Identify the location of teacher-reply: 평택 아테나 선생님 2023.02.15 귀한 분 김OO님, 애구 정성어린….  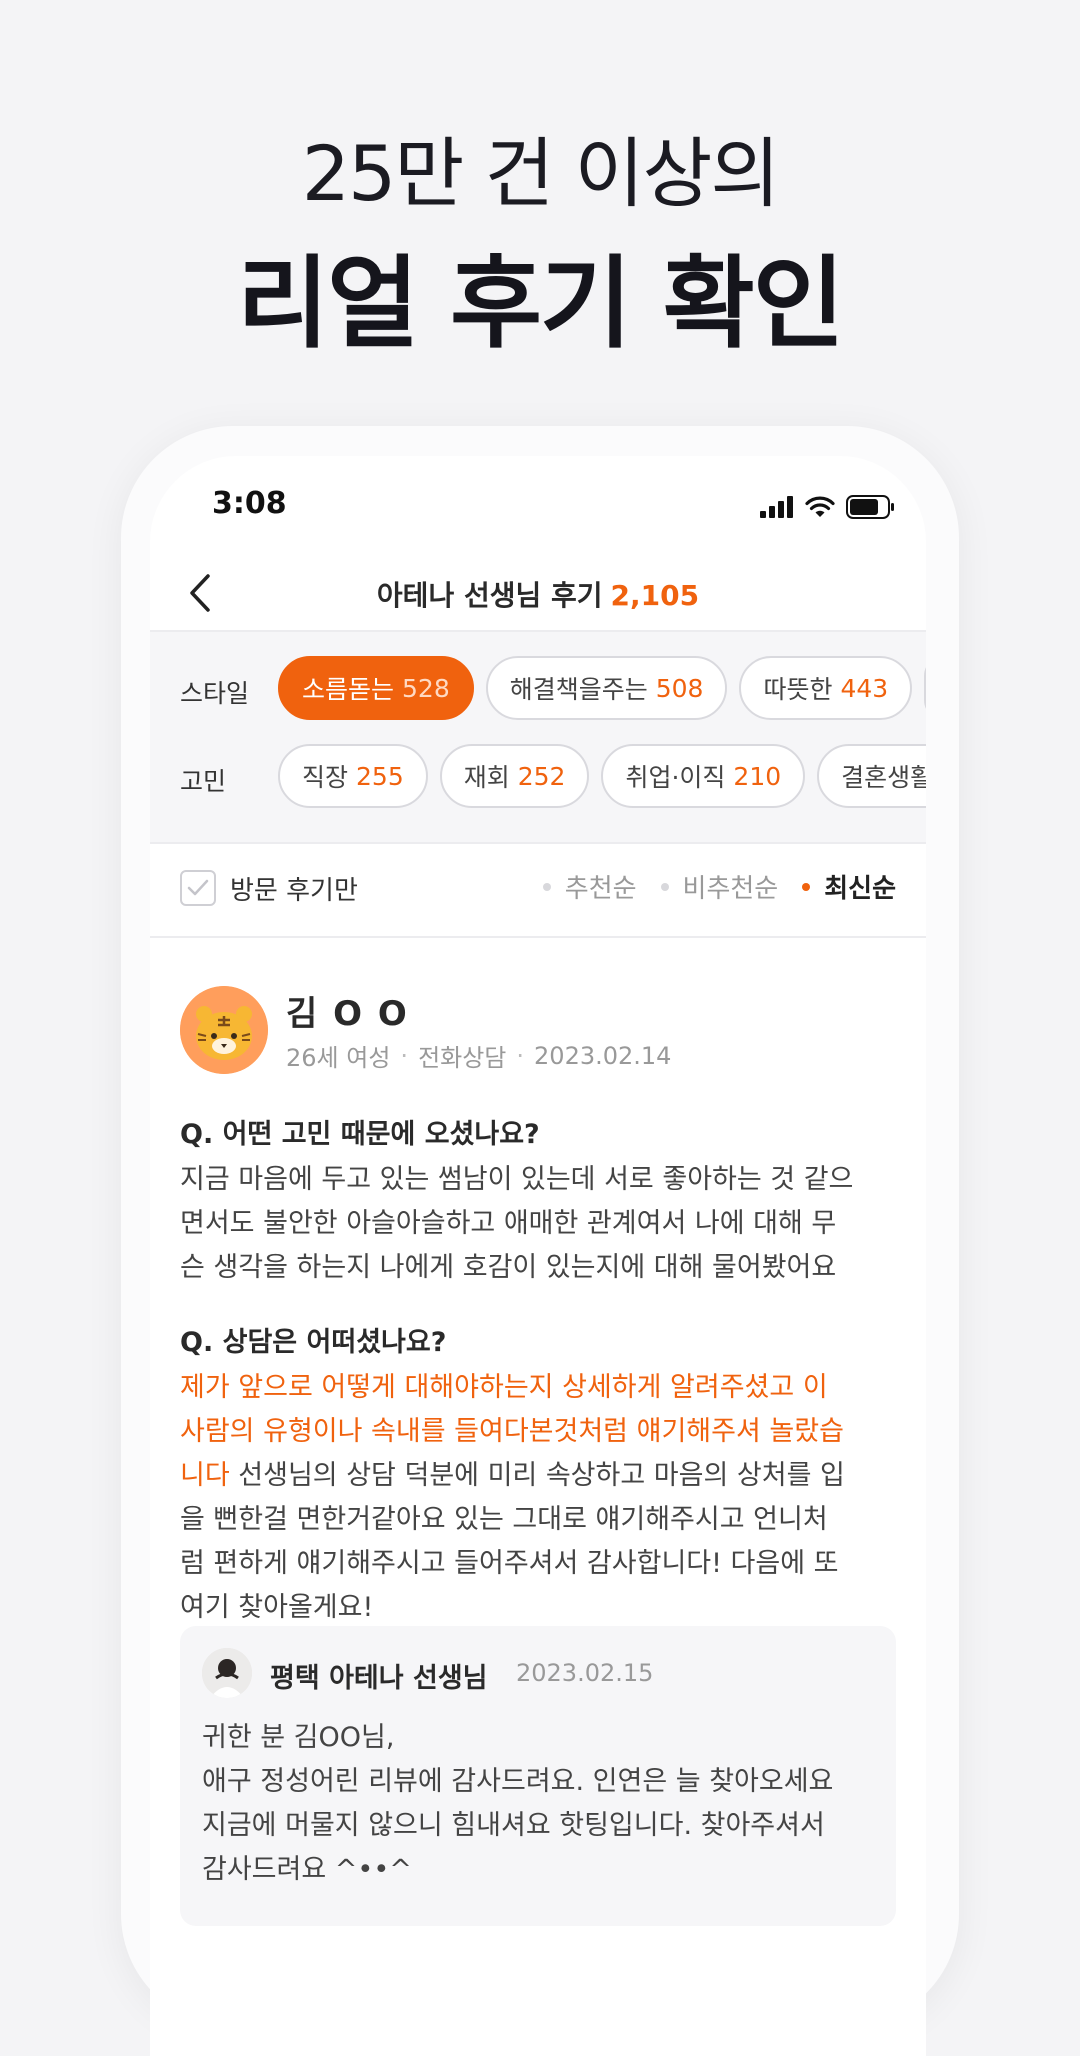
(538, 1776).